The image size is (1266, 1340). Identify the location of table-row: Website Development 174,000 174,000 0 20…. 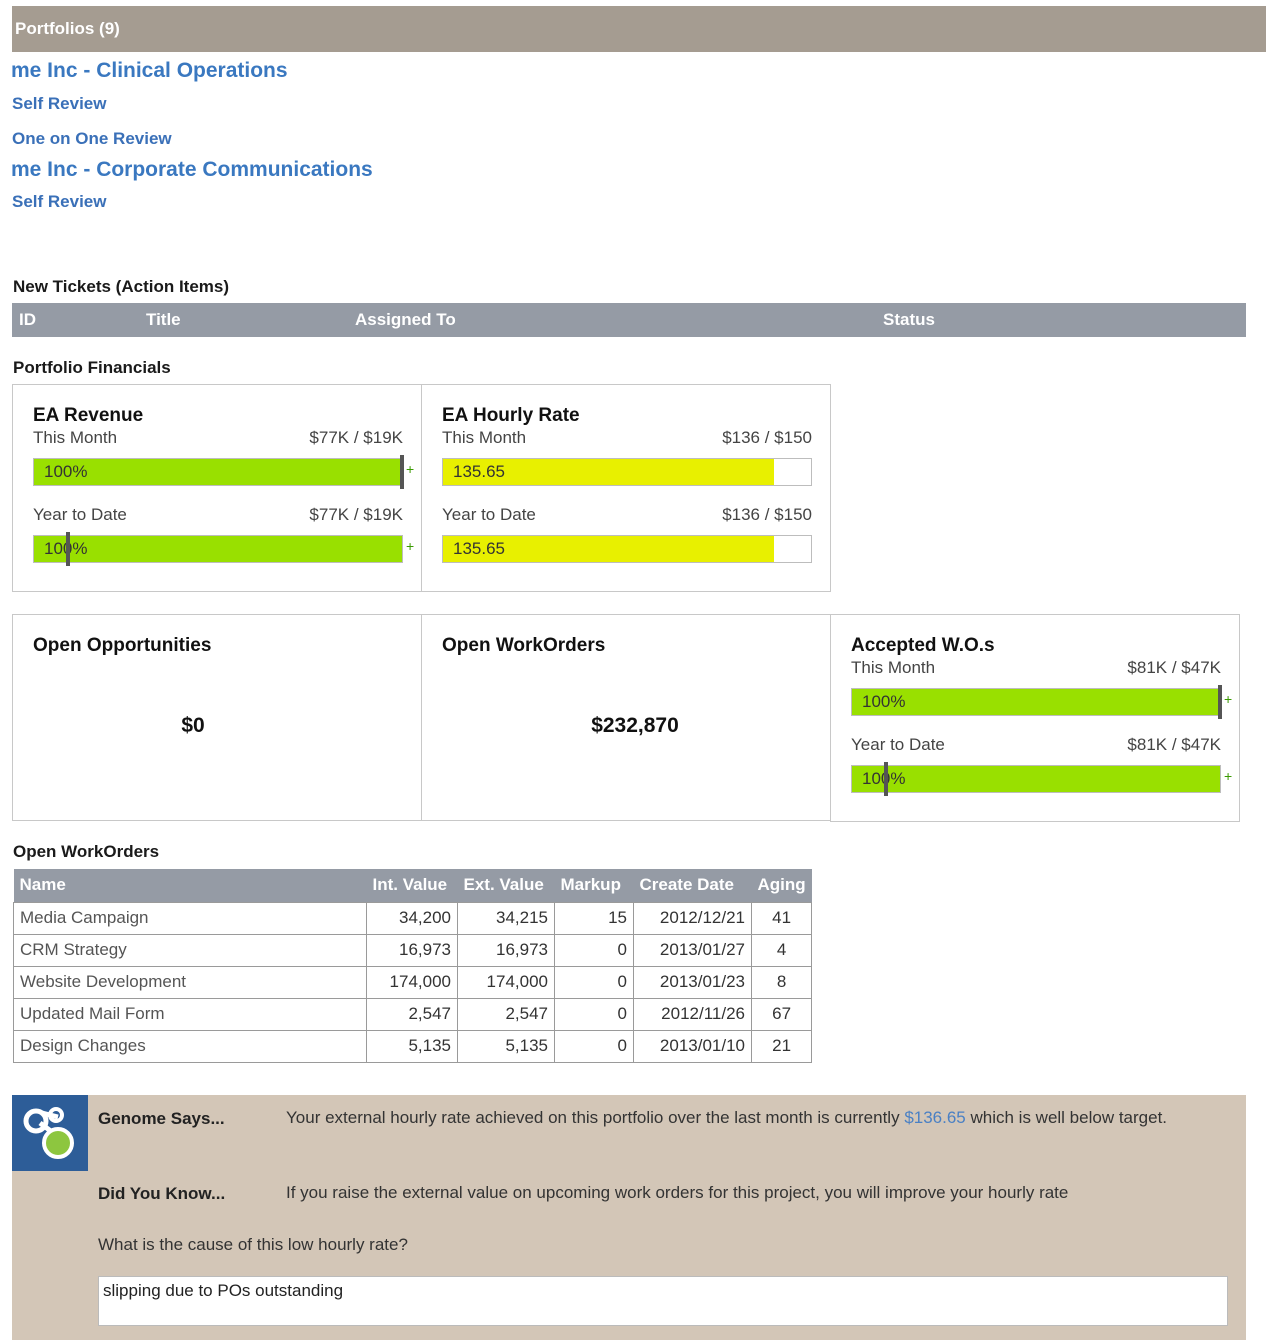
(413, 982).